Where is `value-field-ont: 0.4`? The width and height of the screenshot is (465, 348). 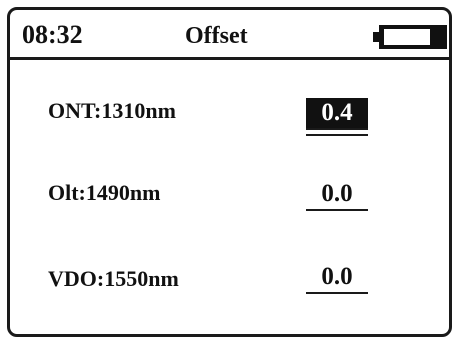 value-field-ont: 0.4 is located at coordinates (337, 114).